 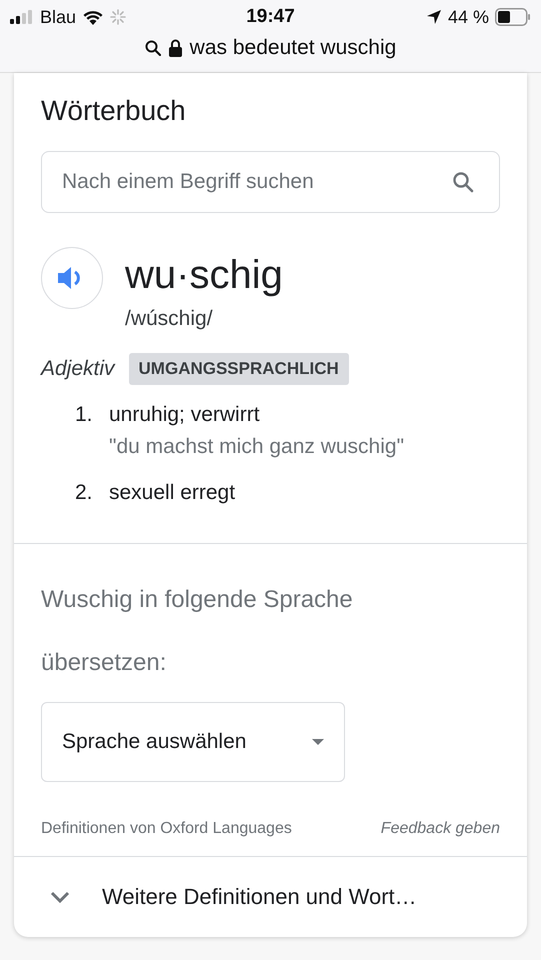 I want to click on usage-example: "du machst mich ganz wuschig", so click(x=256, y=447).